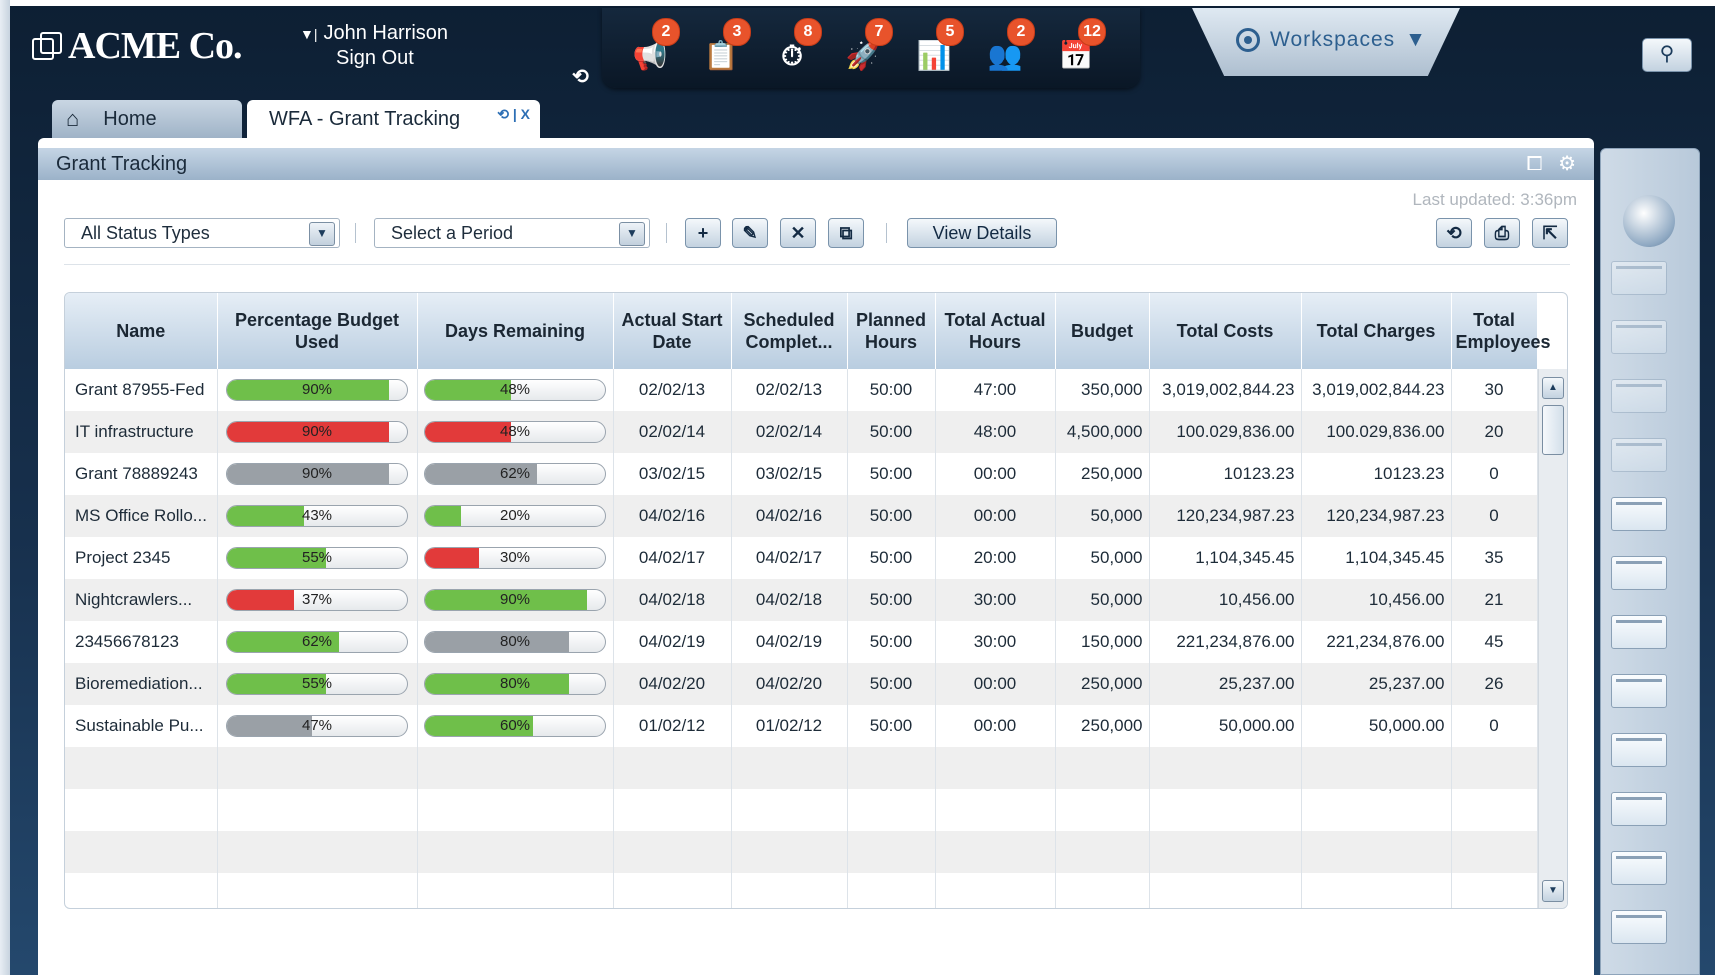  What do you see at coordinates (1454, 233) in the screenshot?
I see `refresh-button: ⟲` at bounding box center [1454, 233].